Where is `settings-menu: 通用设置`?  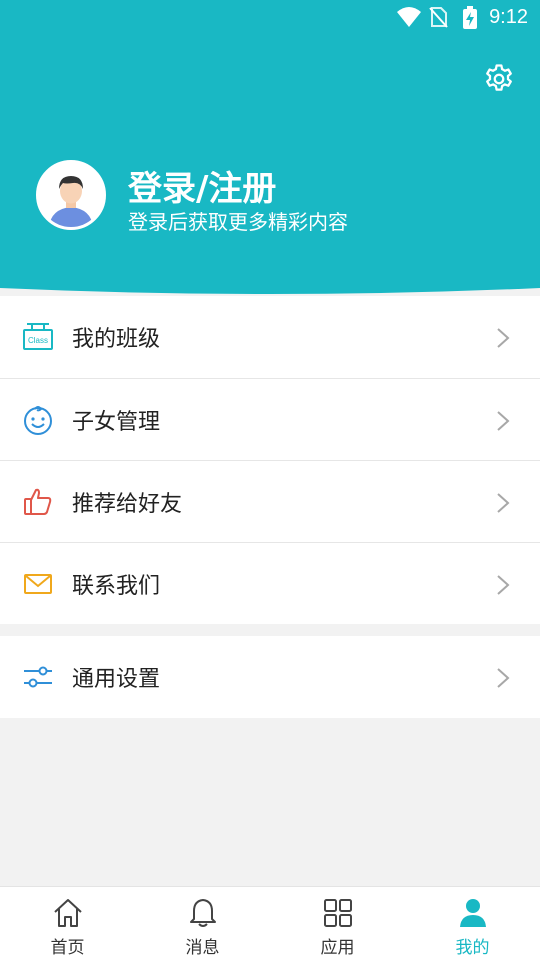 settings-menu: 通用设置 is located at coordinates (270, 677).